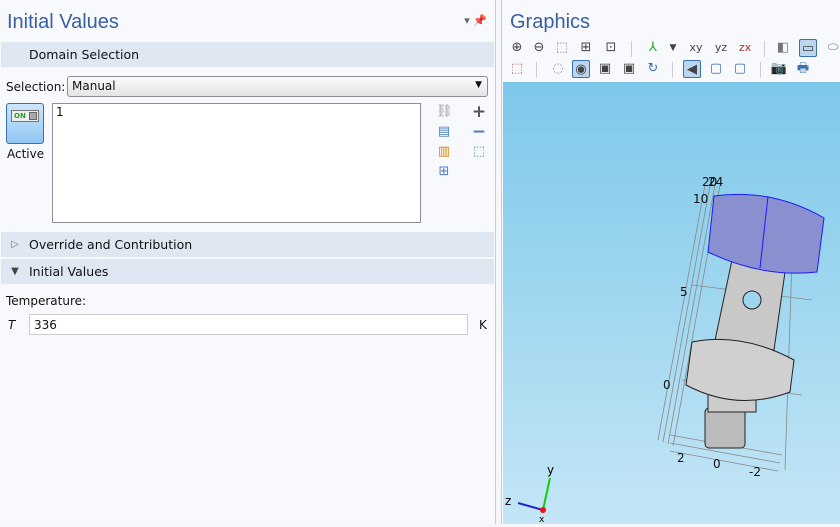 The image size is (840, 527). What do you see at coordinates (716, 69) in the screenshot?
I see `select-boundaries-icon: ▢` at bounding box center [716, 69].